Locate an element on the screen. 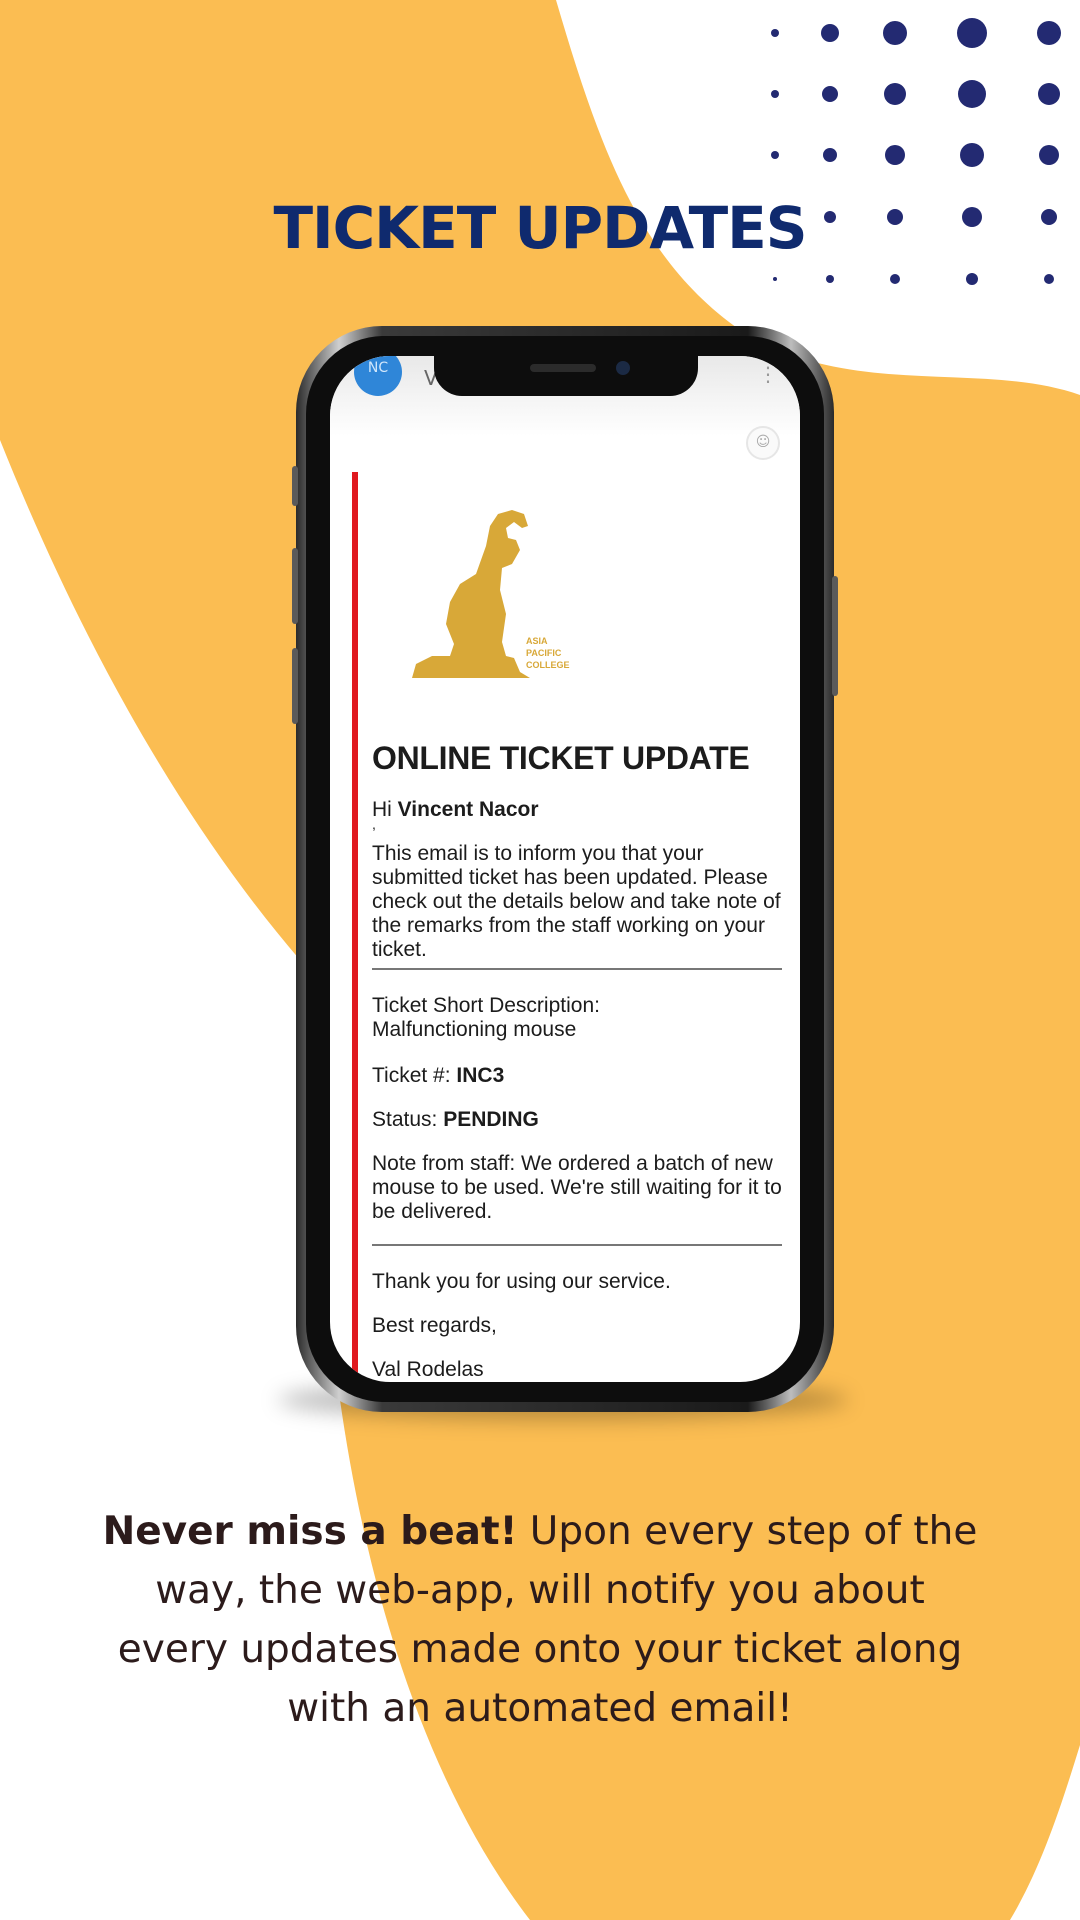  signature: Val Rodelas is located at coordinates (428, 1369).